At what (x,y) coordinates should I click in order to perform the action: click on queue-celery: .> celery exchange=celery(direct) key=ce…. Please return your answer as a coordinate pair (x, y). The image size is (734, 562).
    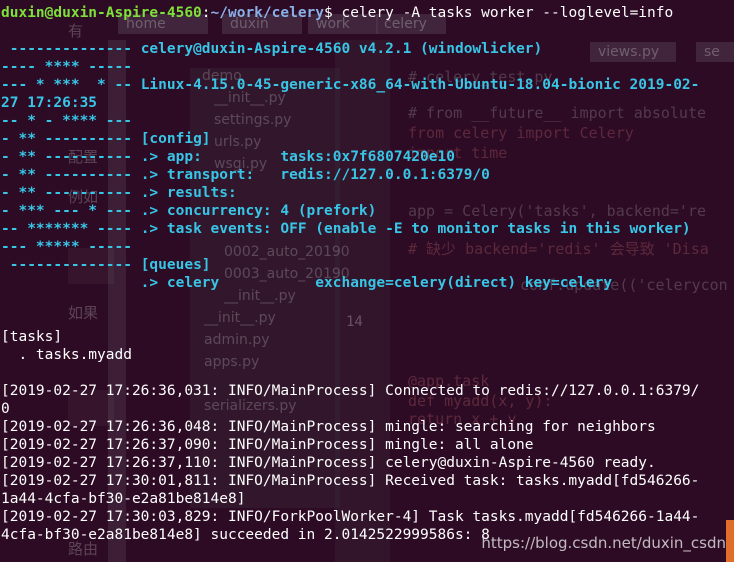
    Looking at the image, I should click on (307, 283).